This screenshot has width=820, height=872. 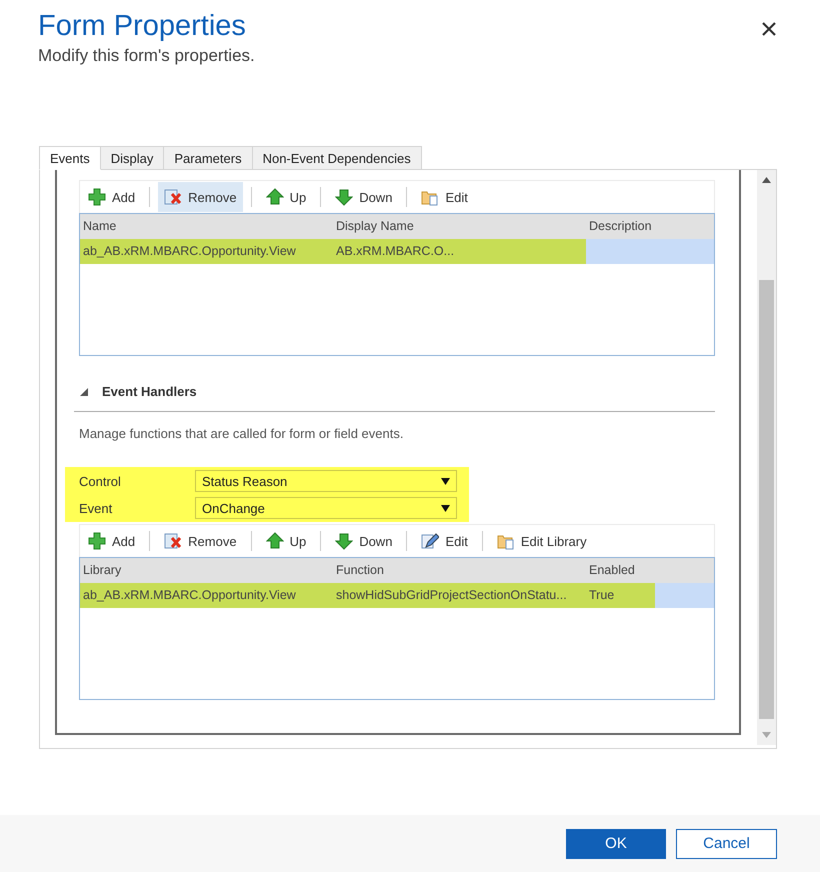 What do you see at coordinates (726, 843) in the screenshot?
I see `cancel-button: Cancel` at bounding box center [726, 843].